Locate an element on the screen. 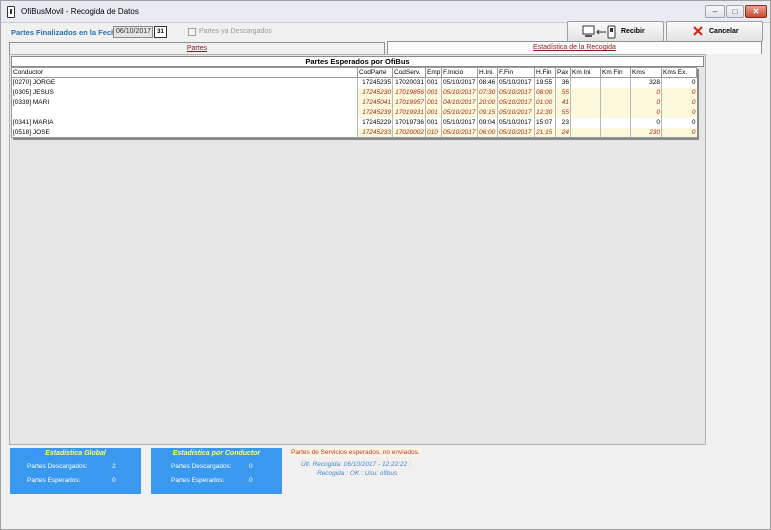  global-esperados-label: Partes Esperados: is located at coordinates (54, 480).